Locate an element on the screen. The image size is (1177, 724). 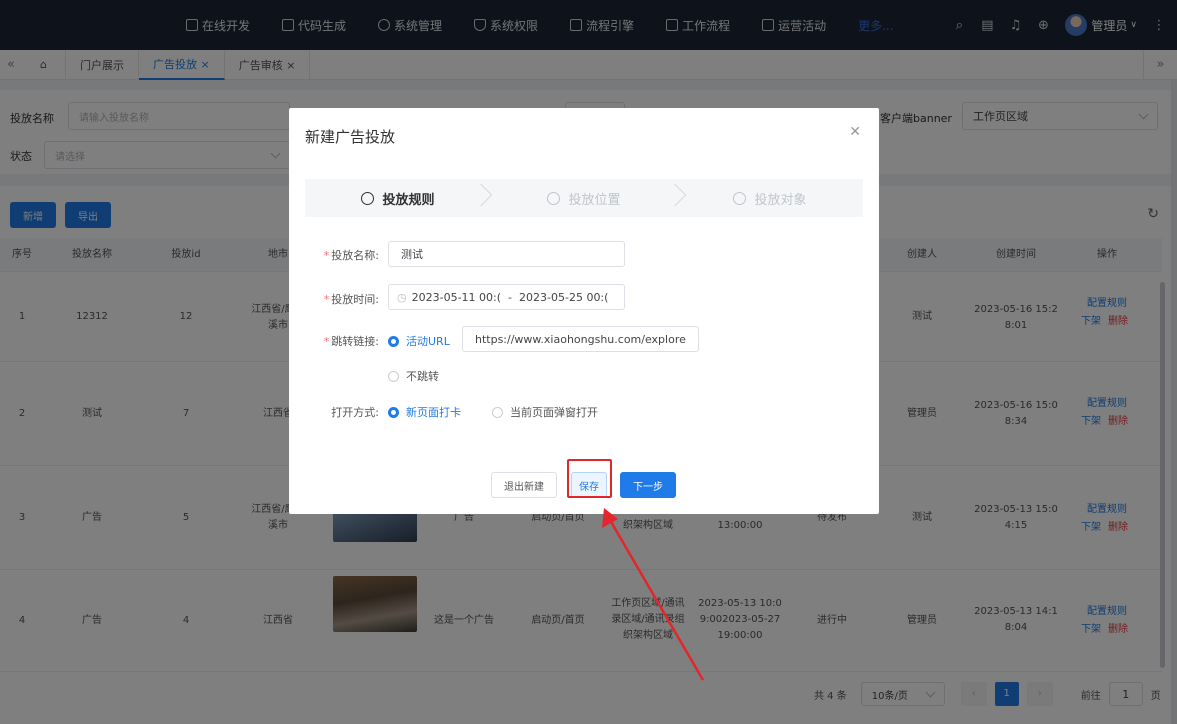
save-highlight-box is located at coordinates (589, 478).